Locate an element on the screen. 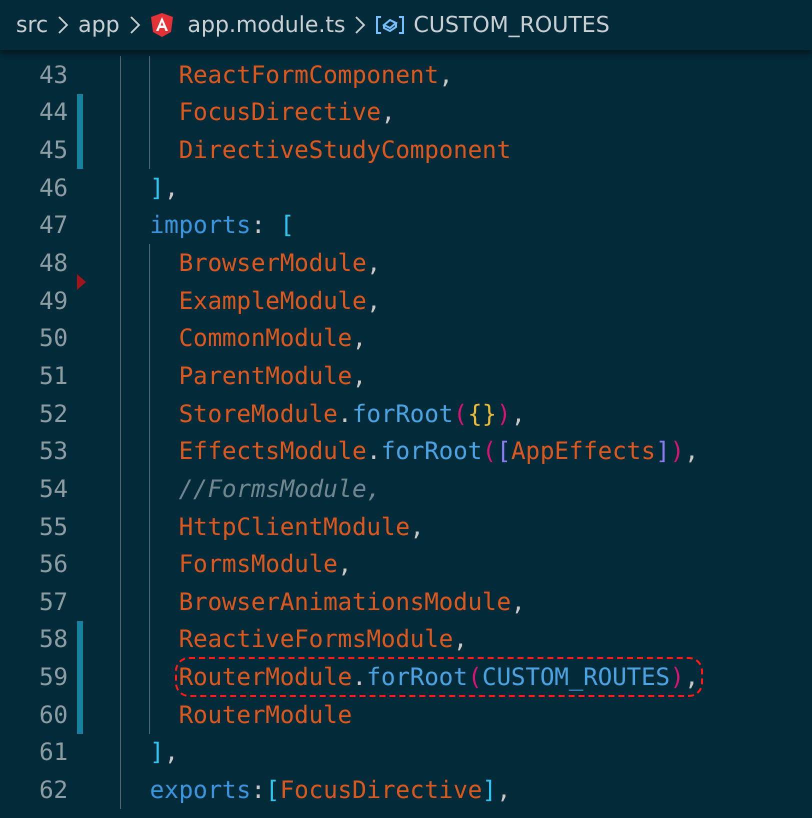 This screenshot has height=818, width=812. code-line: StoreModule.forRoot({}), is located at coordinates (352, 414).